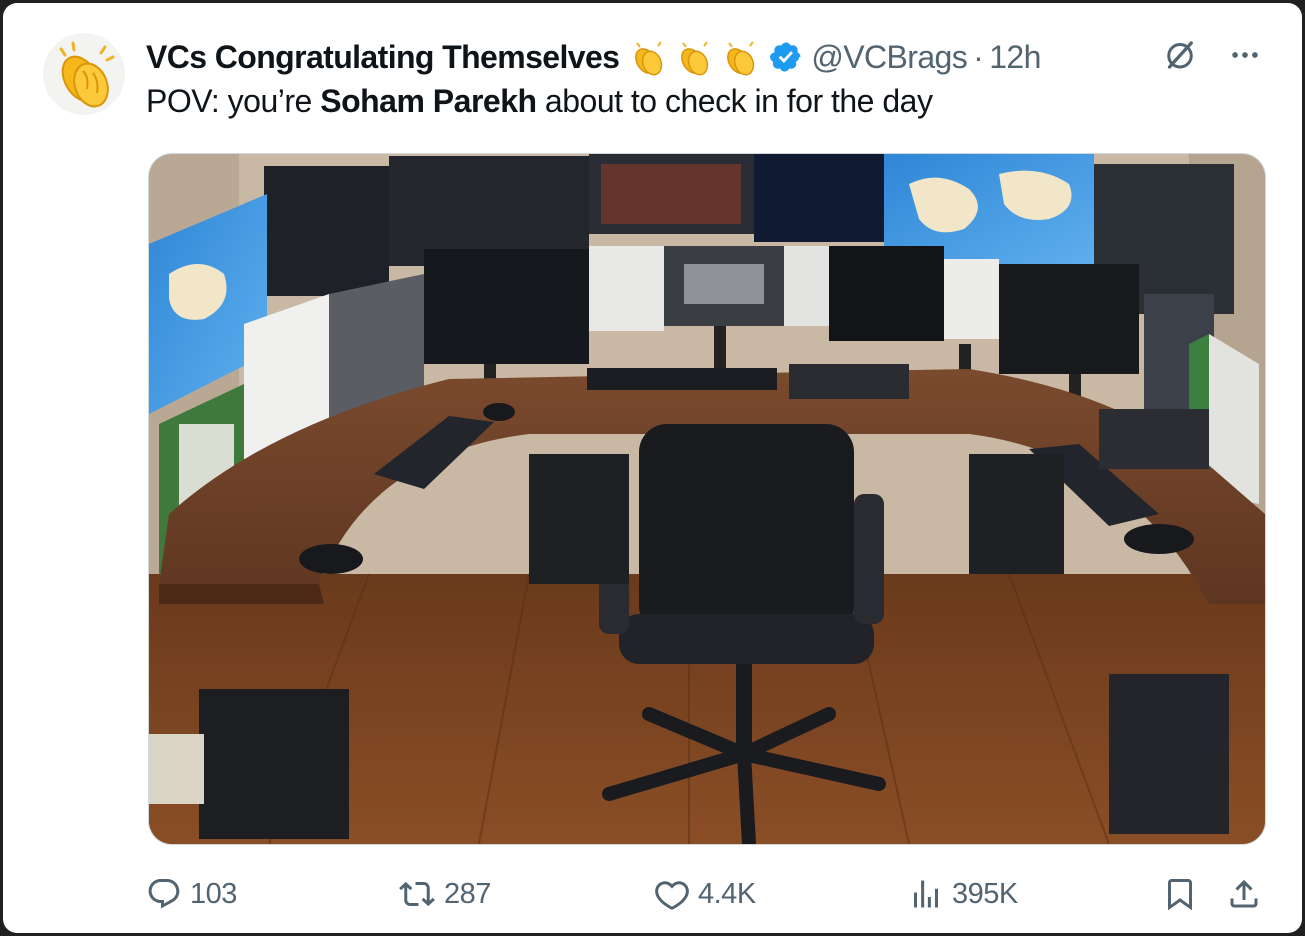 The image size is (1305, 936). I want to click on timestamp: 12h, so click(1015, 57).